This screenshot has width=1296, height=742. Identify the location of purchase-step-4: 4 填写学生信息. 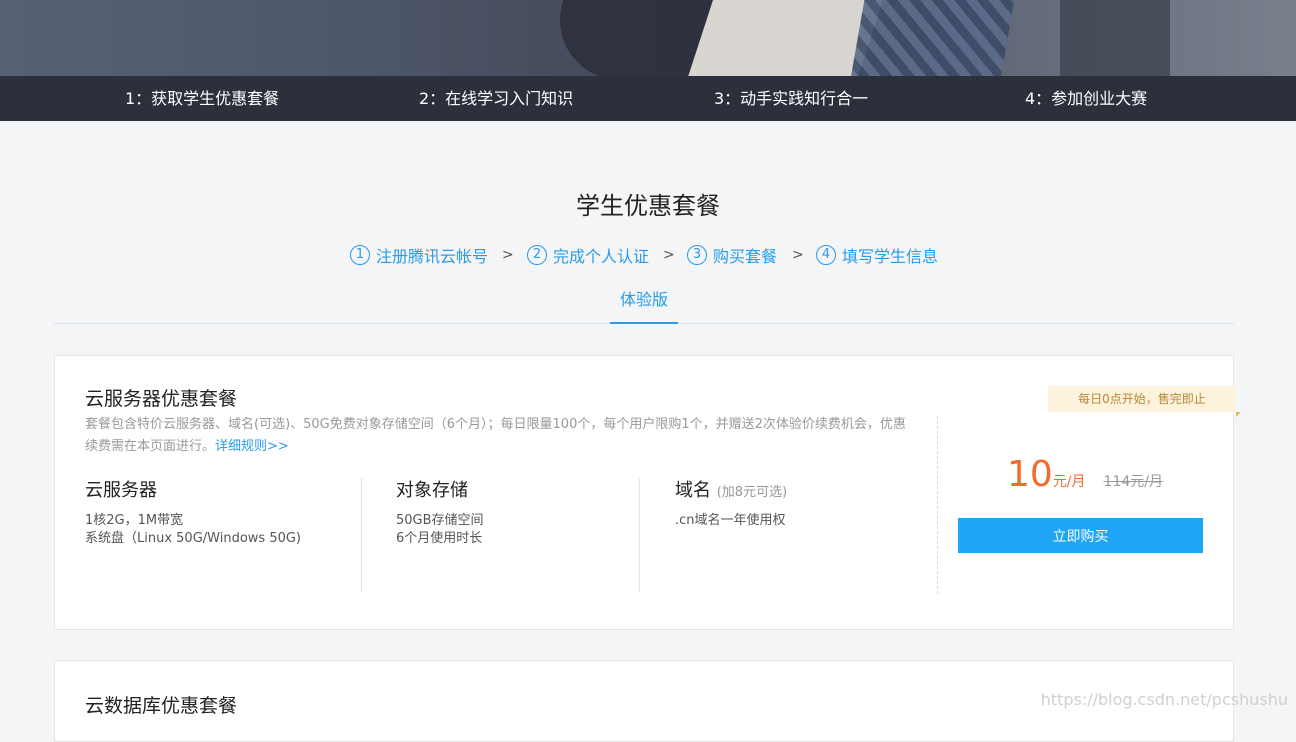
(877, 255).